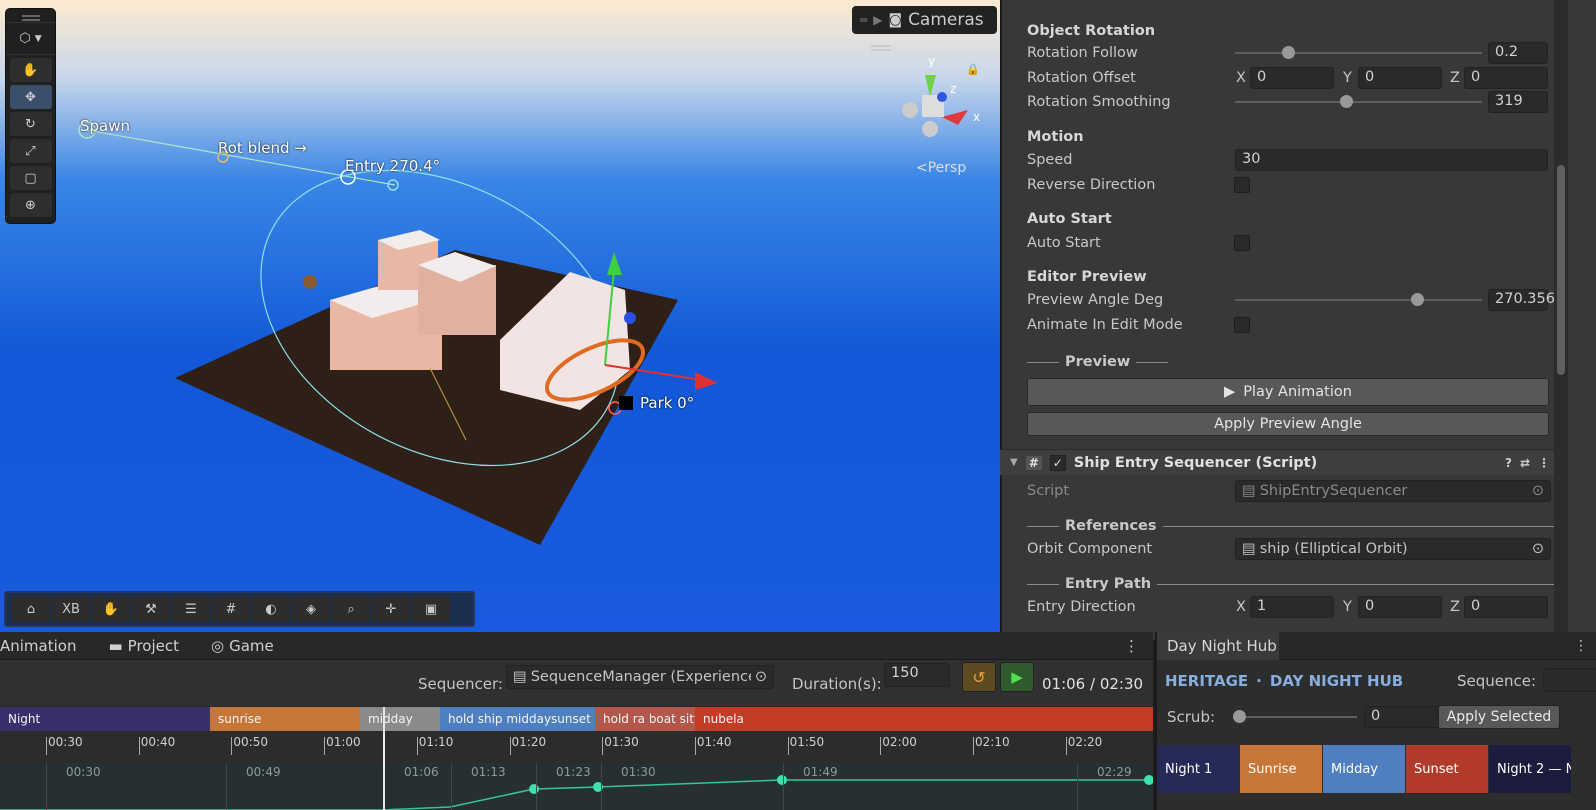 This screenshot has width=1596, height=810. Describe the element at coordinates (1241, 607) in the screenshot. I see `entry-direction-x-label: X` at that location.